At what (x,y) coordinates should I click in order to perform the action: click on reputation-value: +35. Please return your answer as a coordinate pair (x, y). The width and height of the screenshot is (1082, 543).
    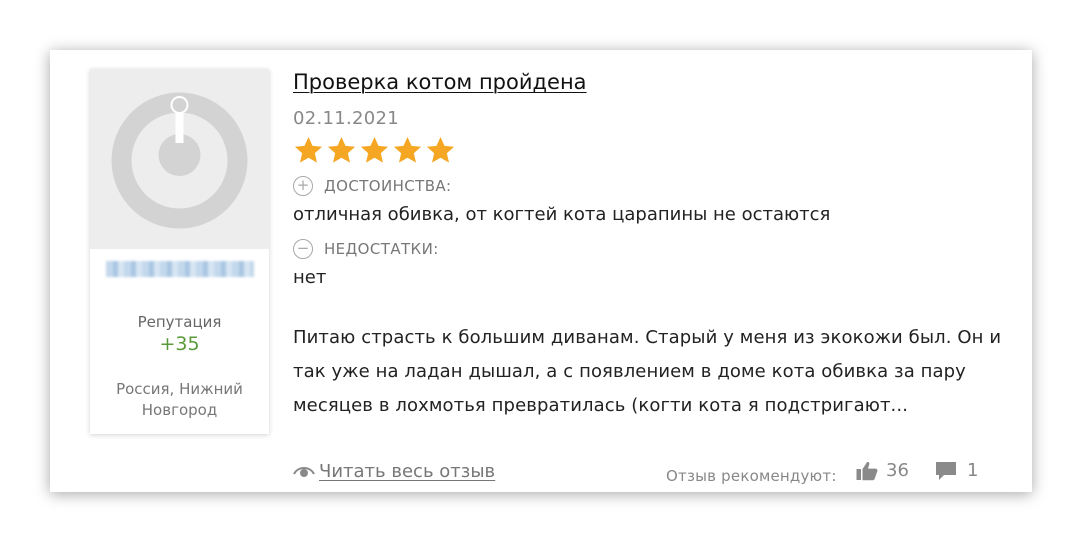
    Looking at the image, I should click on (179, 344).